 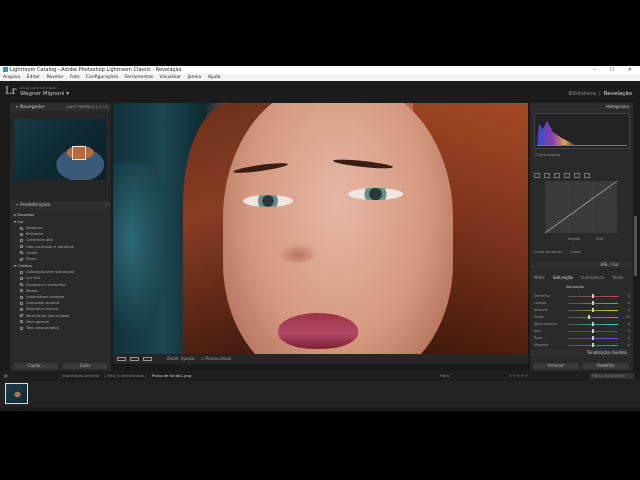 I want to click on navigator-zoom-box, so click(x=79, y=153).